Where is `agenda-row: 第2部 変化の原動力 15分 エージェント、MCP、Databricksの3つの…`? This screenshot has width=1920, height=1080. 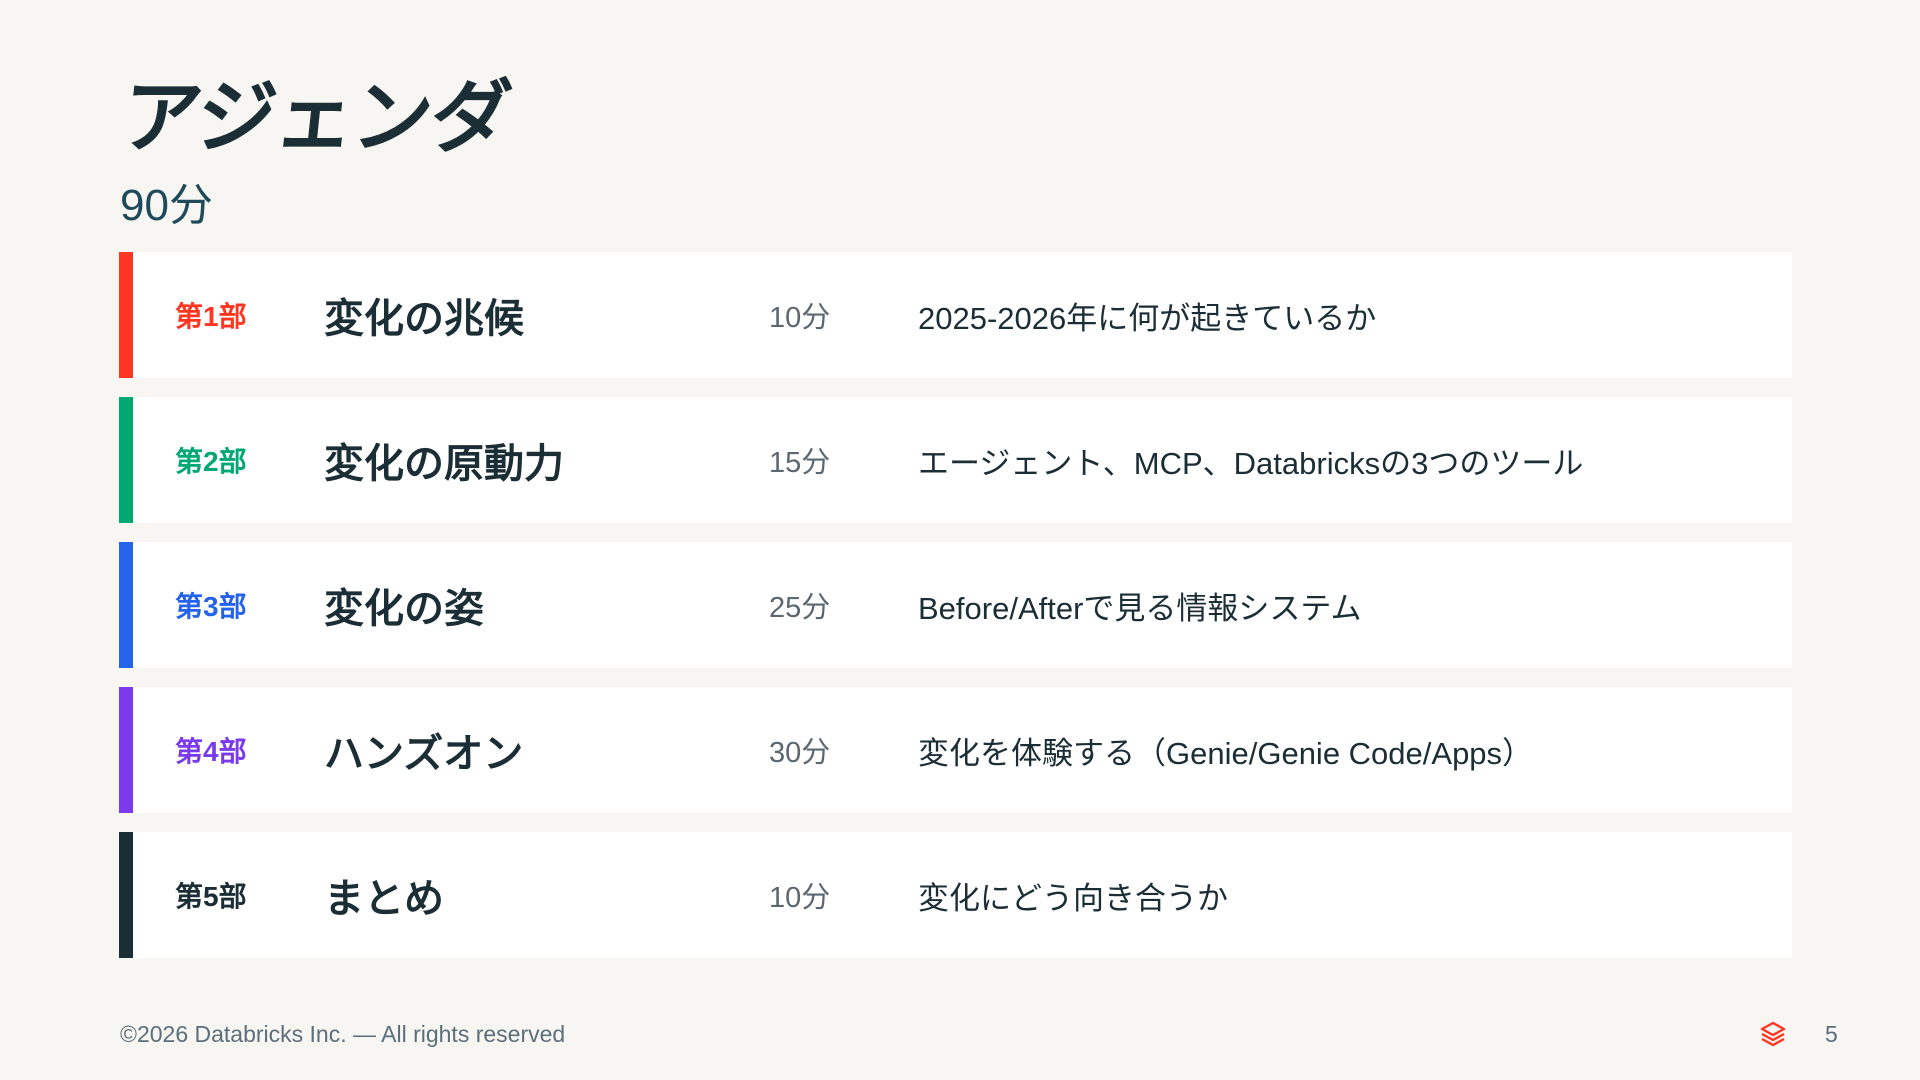
agenda-row: 第2部 変化の原動力 15分 エージェント、MCP、Databricksの3つの… is located at coordinates (955, 460).